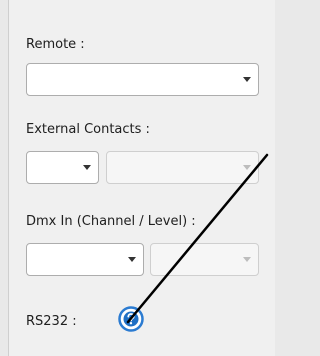 The height and width of the screenshot is (356, 320). I want to click on dmx-level-dropdown, so click(204, 259).